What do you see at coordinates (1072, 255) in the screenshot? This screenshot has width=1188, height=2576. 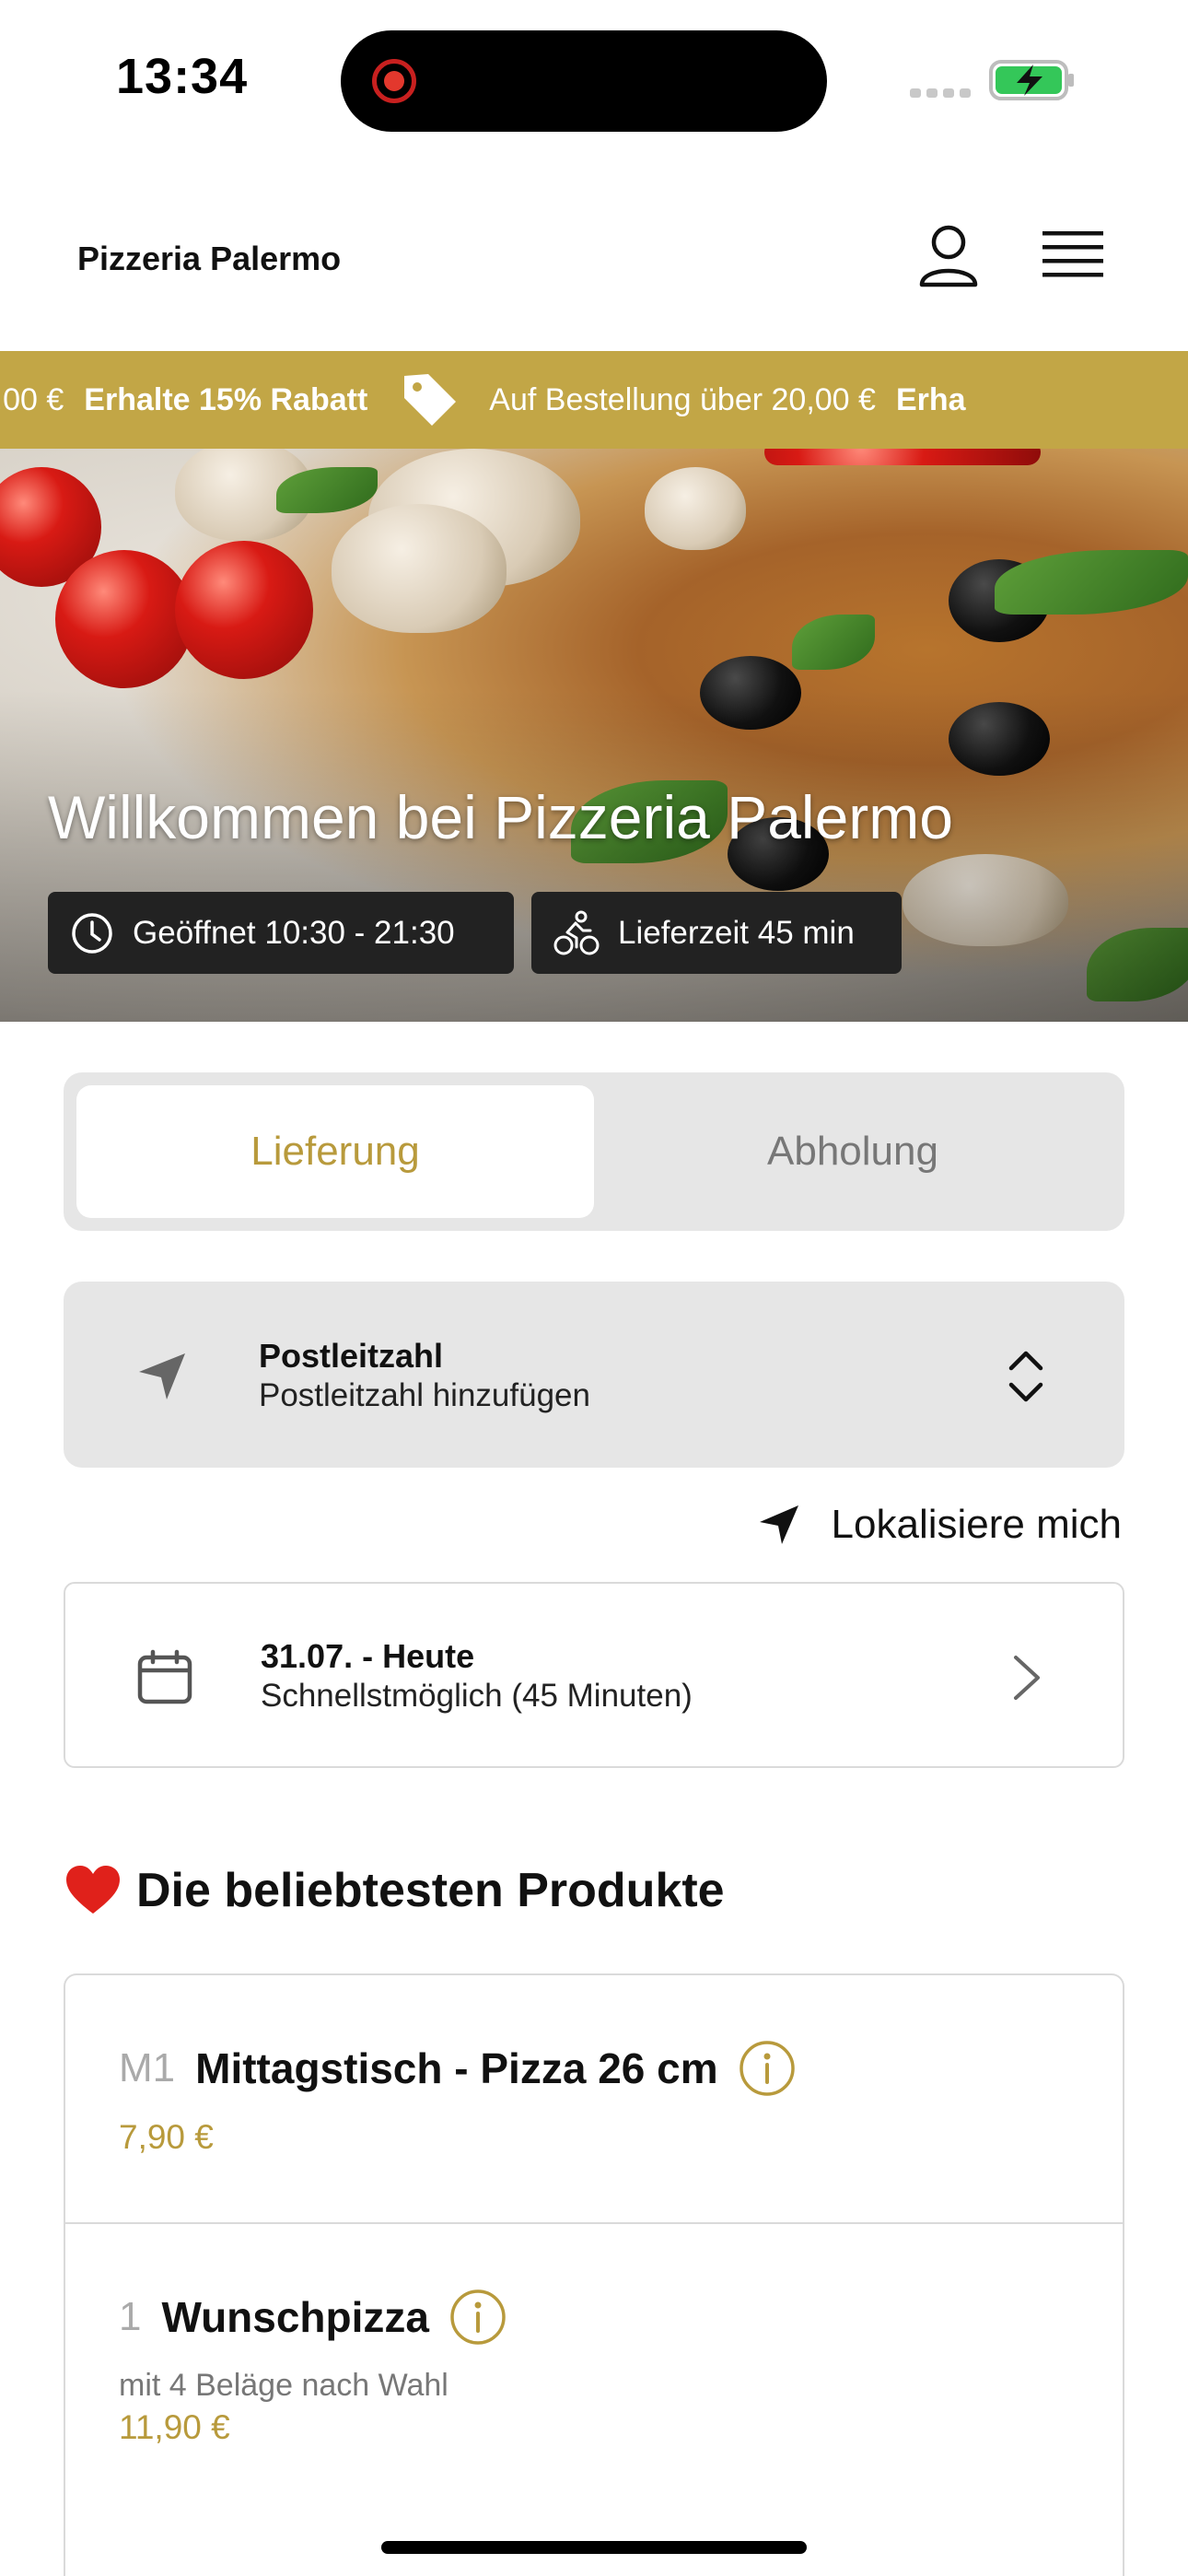 I see `menu-icon` at bounding box center [1072, 255].